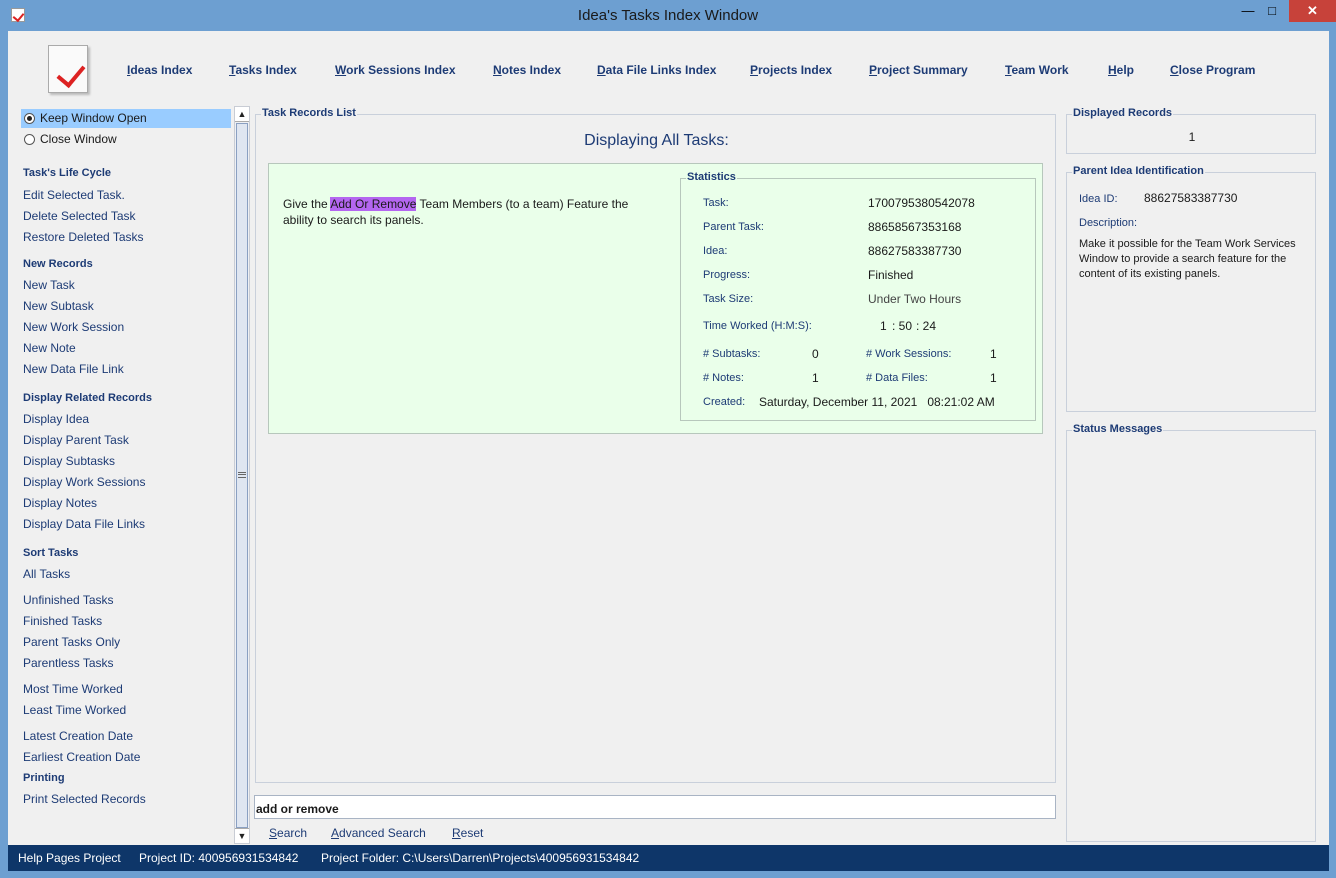  Describe the element at coordinates (395, 70) in the screenshot. I see `menu-work-sessions-index: Work Sessions Index` at that location.